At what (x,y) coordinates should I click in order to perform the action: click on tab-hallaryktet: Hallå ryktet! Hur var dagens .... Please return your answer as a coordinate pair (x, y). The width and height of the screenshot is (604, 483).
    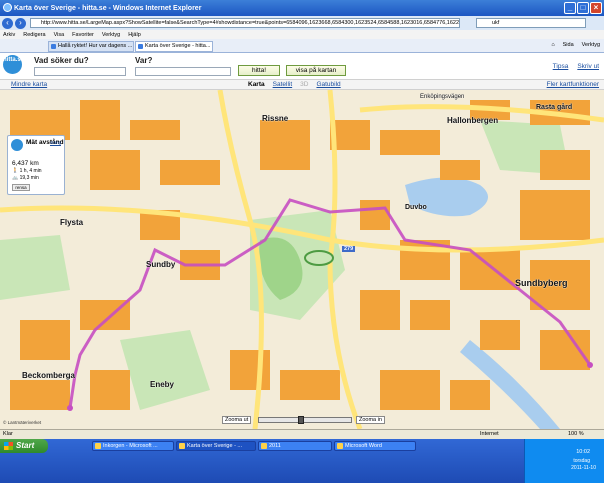
    Looking at the image, I should click on (91, 46).